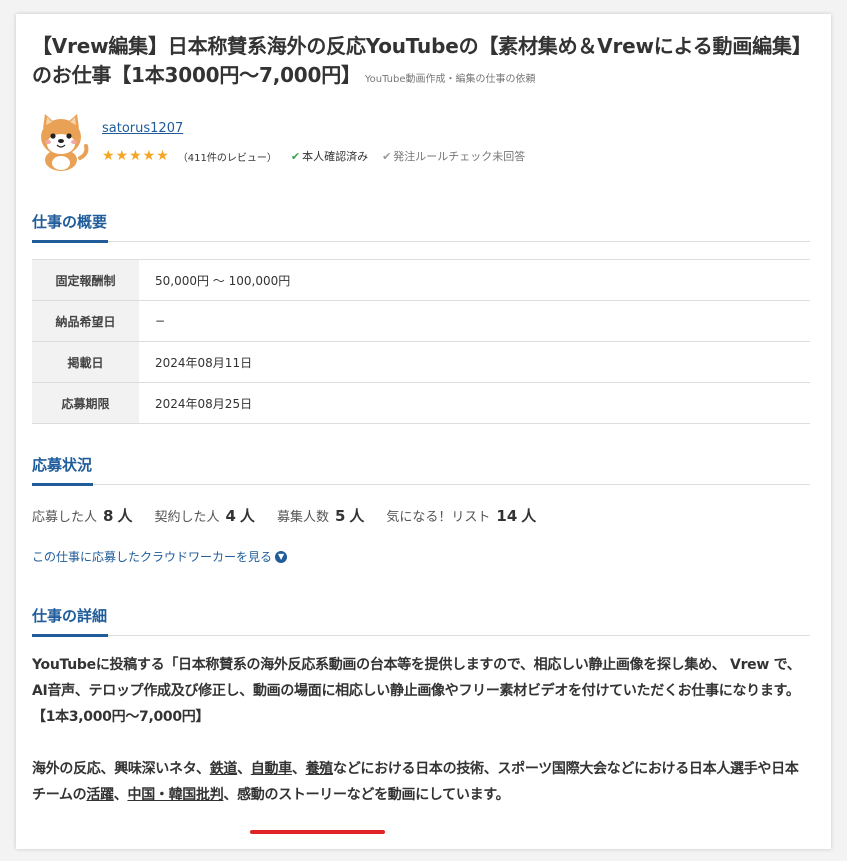 The width and height of the screenshot is (847, 861). Describe the element at coordinates (85, 321) in the screenshot. I see `overview-label: 納品希望日` at that location.